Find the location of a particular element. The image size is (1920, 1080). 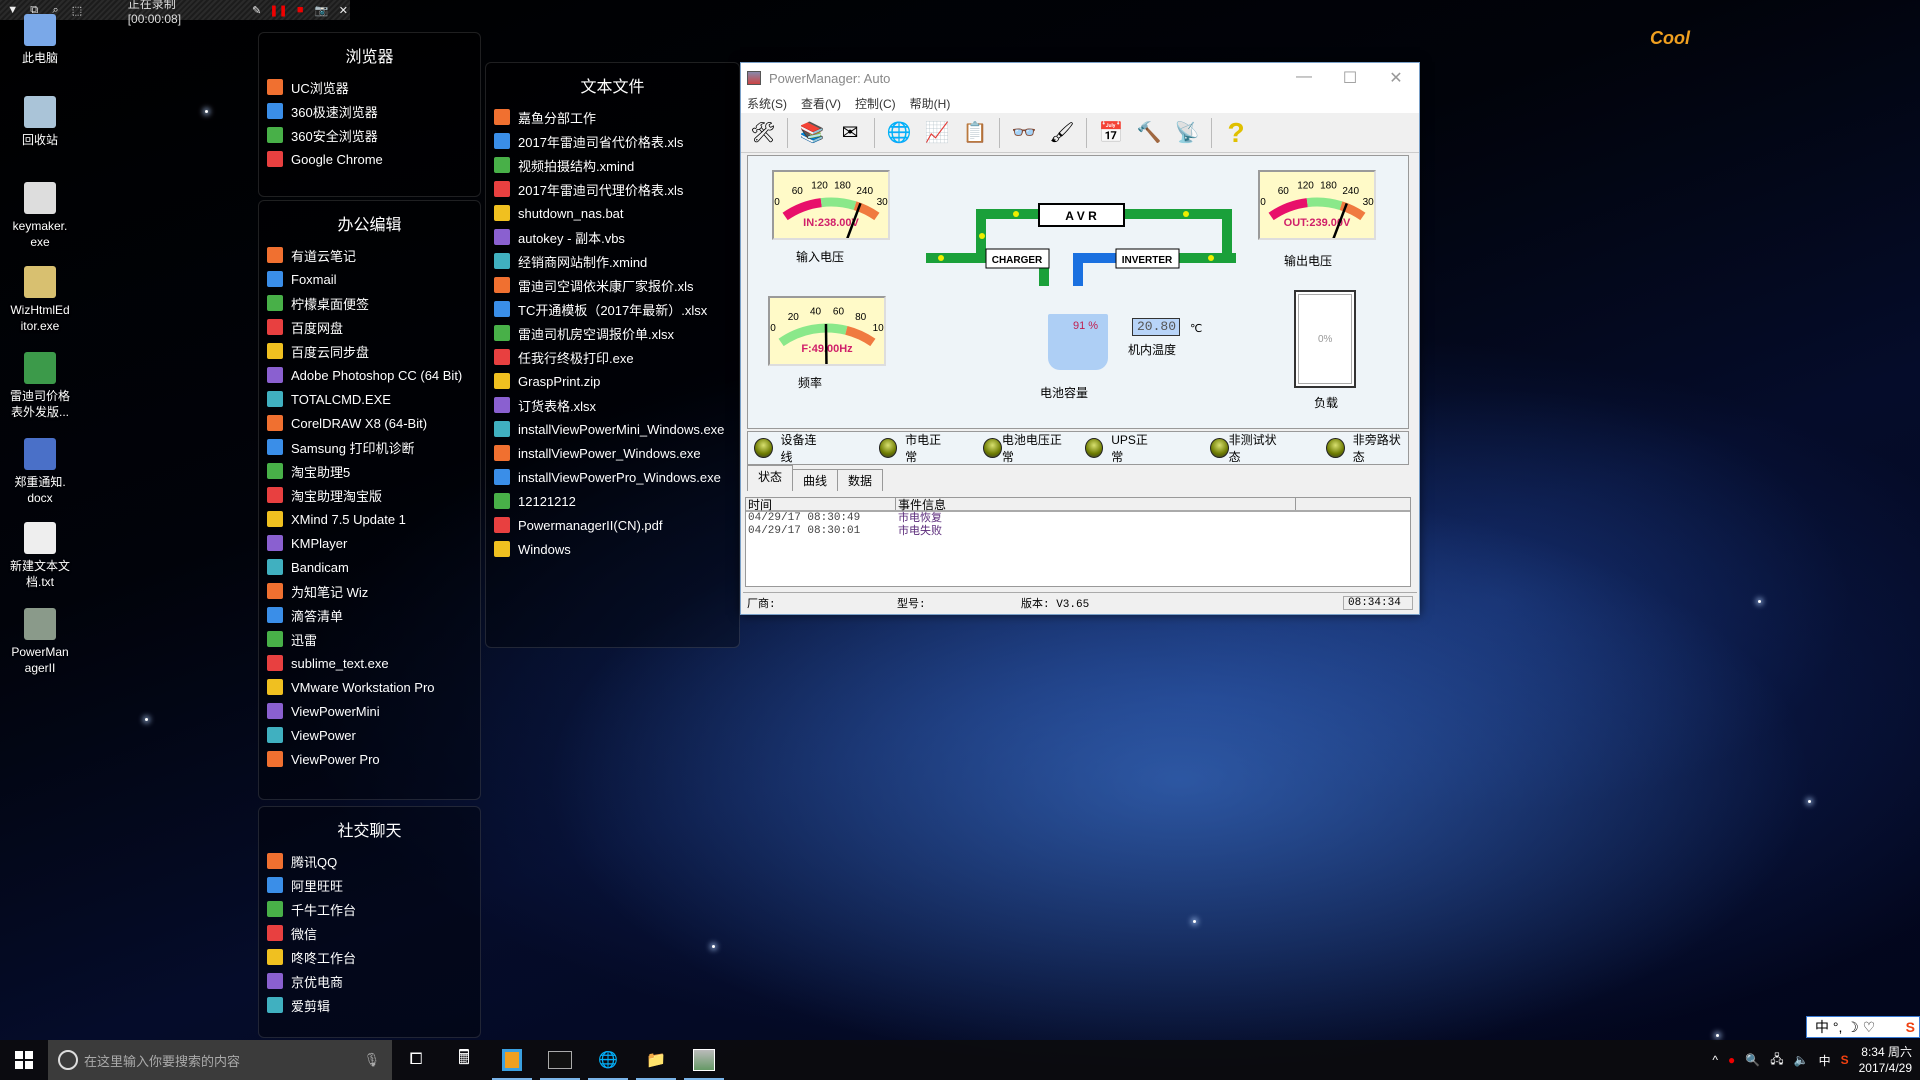

menu-view: 查看(V) is located at coordinates (821, 103).